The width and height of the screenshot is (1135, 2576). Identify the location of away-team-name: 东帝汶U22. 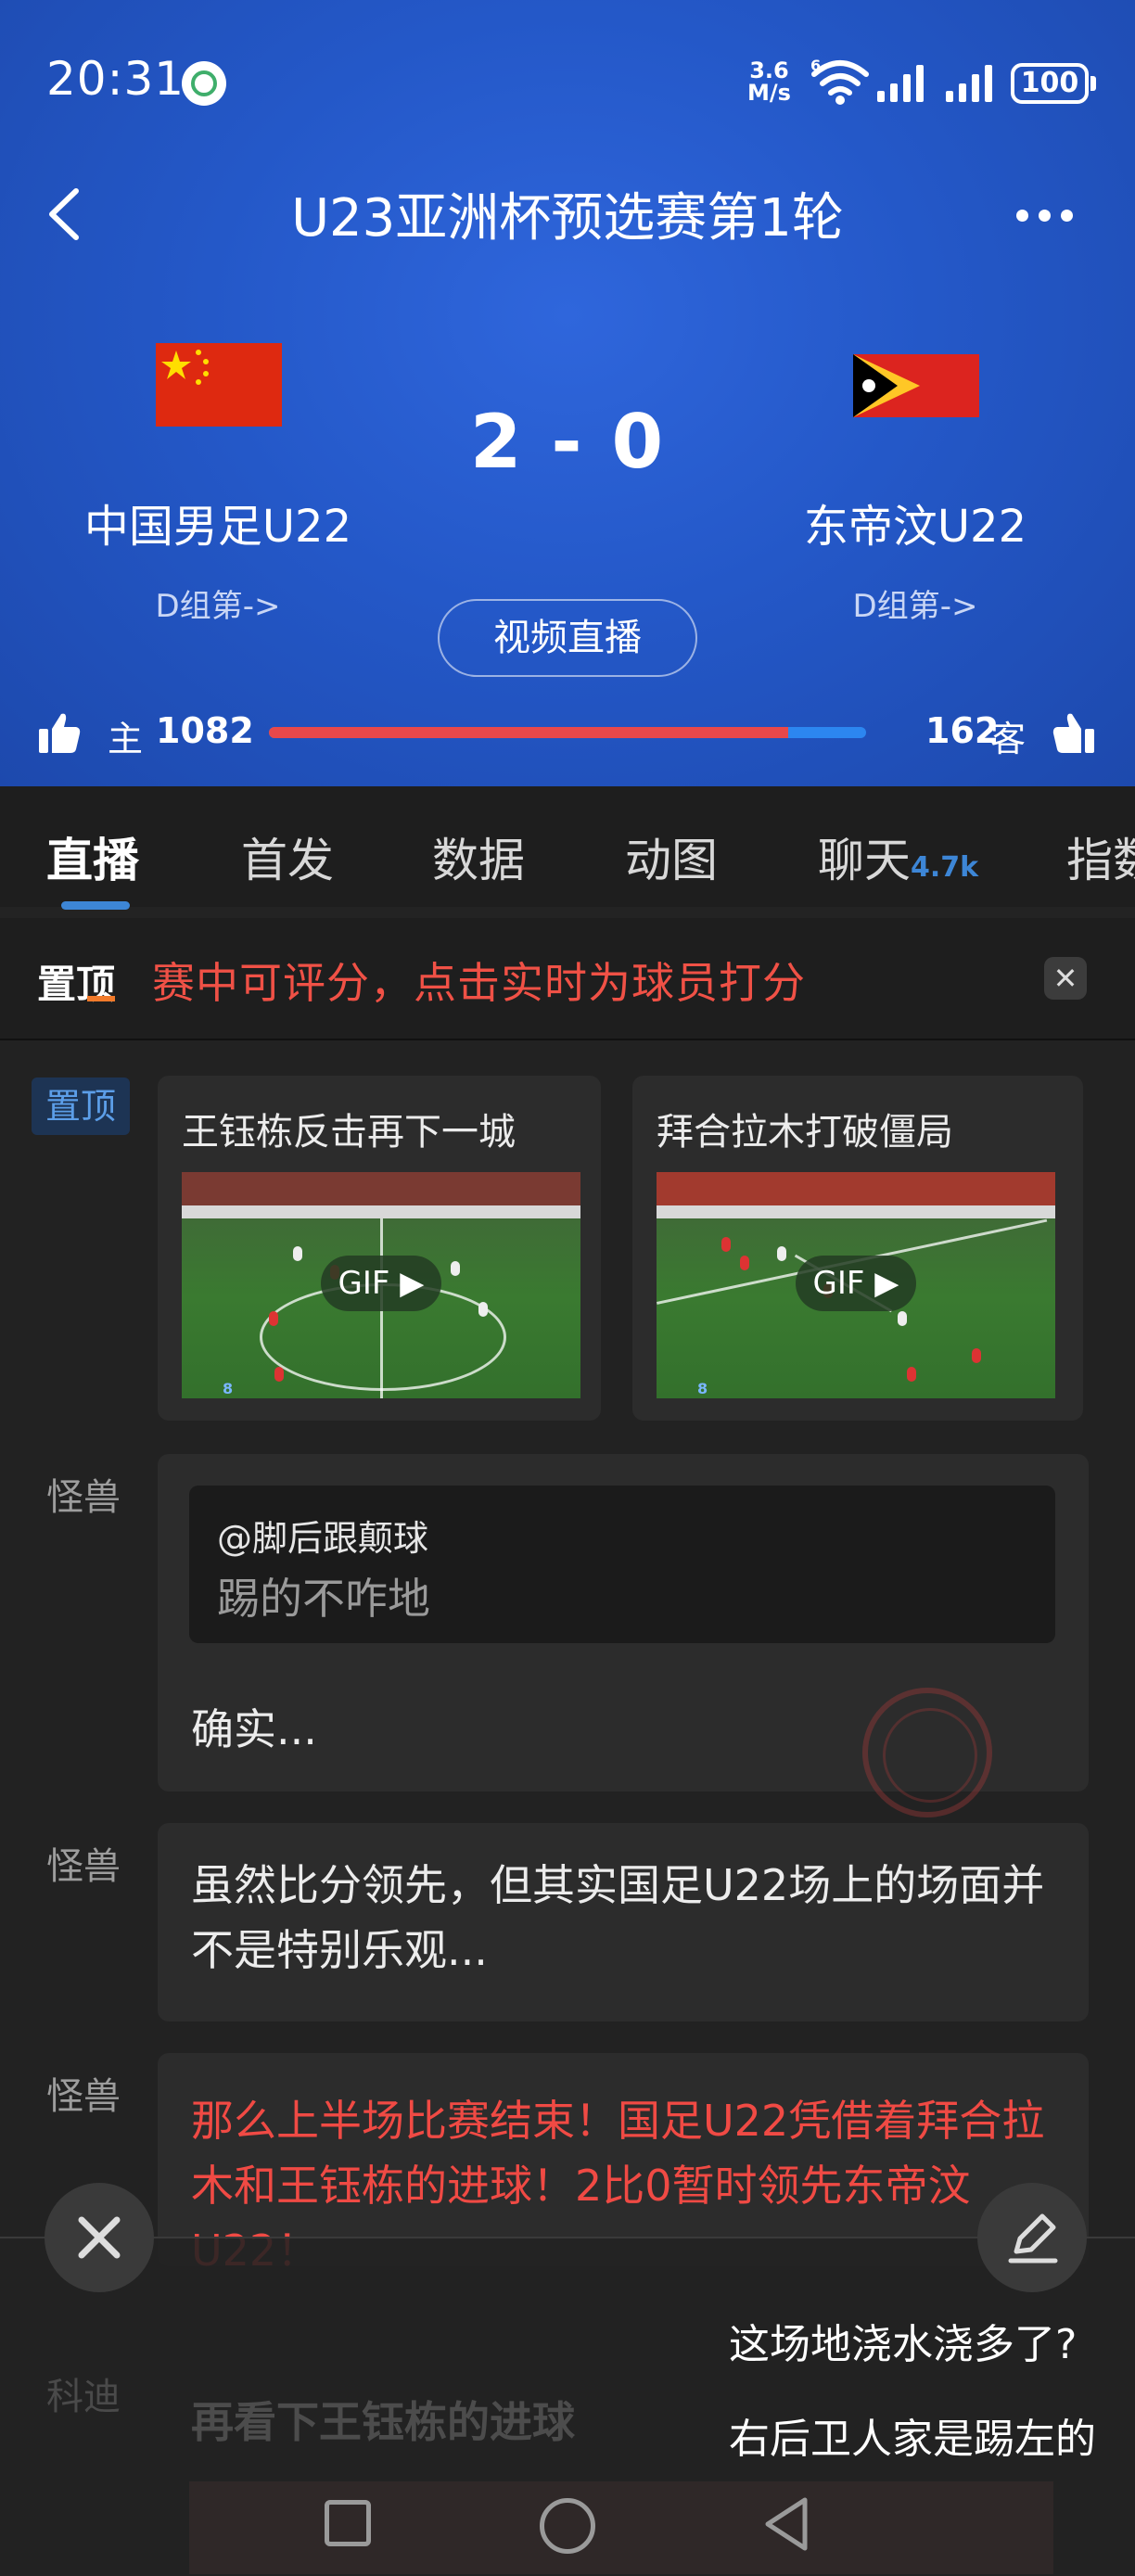
(916, 522).